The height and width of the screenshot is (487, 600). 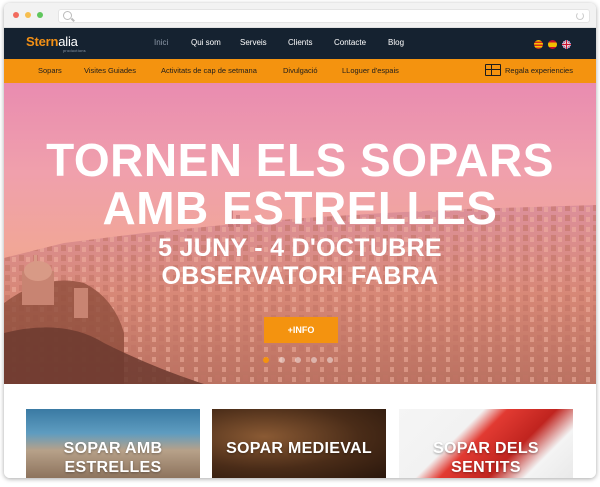 I want to click on nav-item-contacte: Contacte, so click(x=350, y=42).